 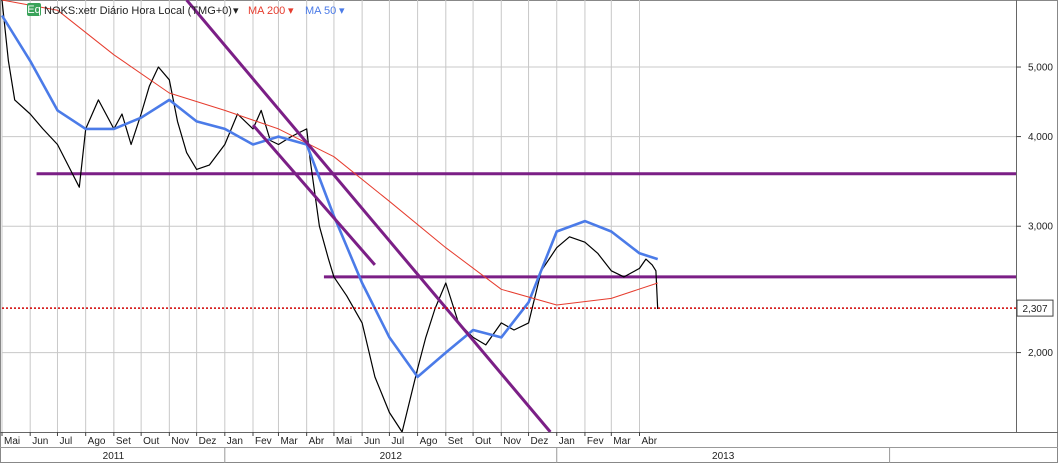 I want to click on current-value-label: 2,307, so click(x=1034, y=309).